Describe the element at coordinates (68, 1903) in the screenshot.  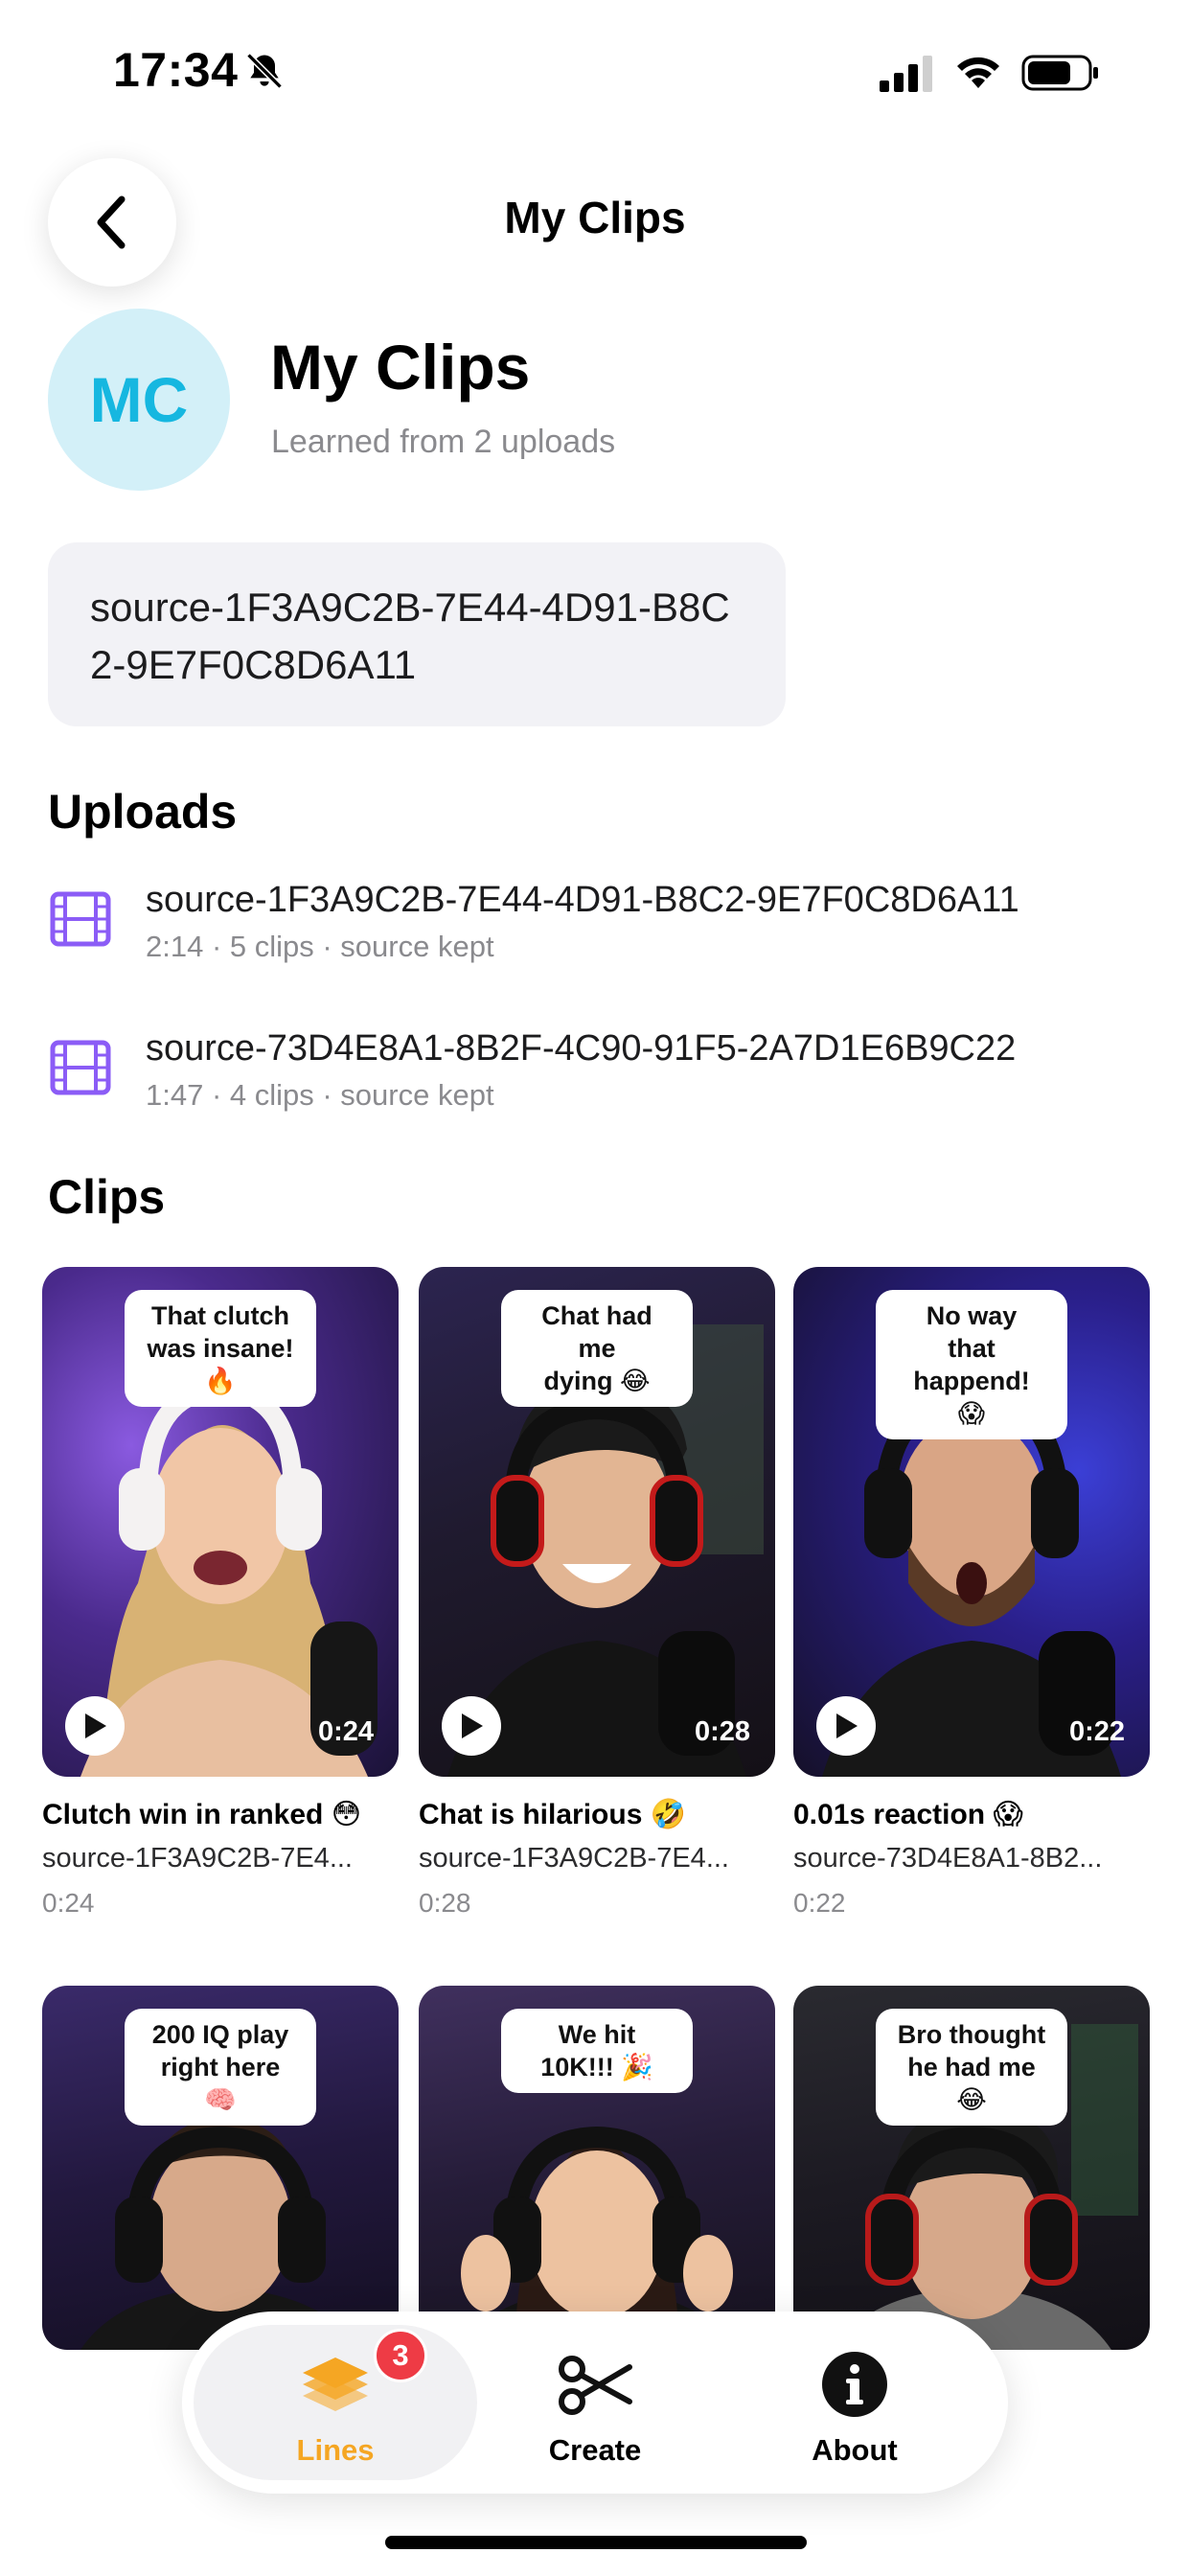
I see `clip-duration: 0:24` at that location.